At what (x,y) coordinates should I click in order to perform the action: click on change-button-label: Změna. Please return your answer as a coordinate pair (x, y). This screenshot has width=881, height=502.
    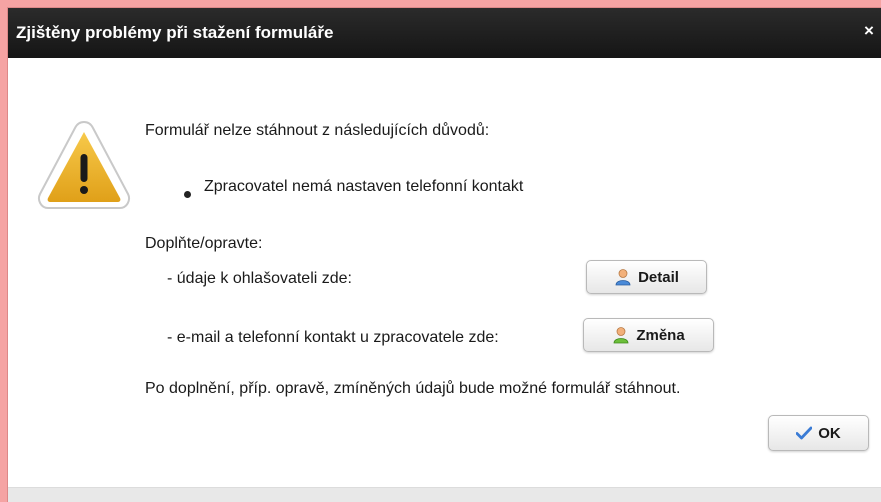
    Looking at the image, I should click on (660, 335).